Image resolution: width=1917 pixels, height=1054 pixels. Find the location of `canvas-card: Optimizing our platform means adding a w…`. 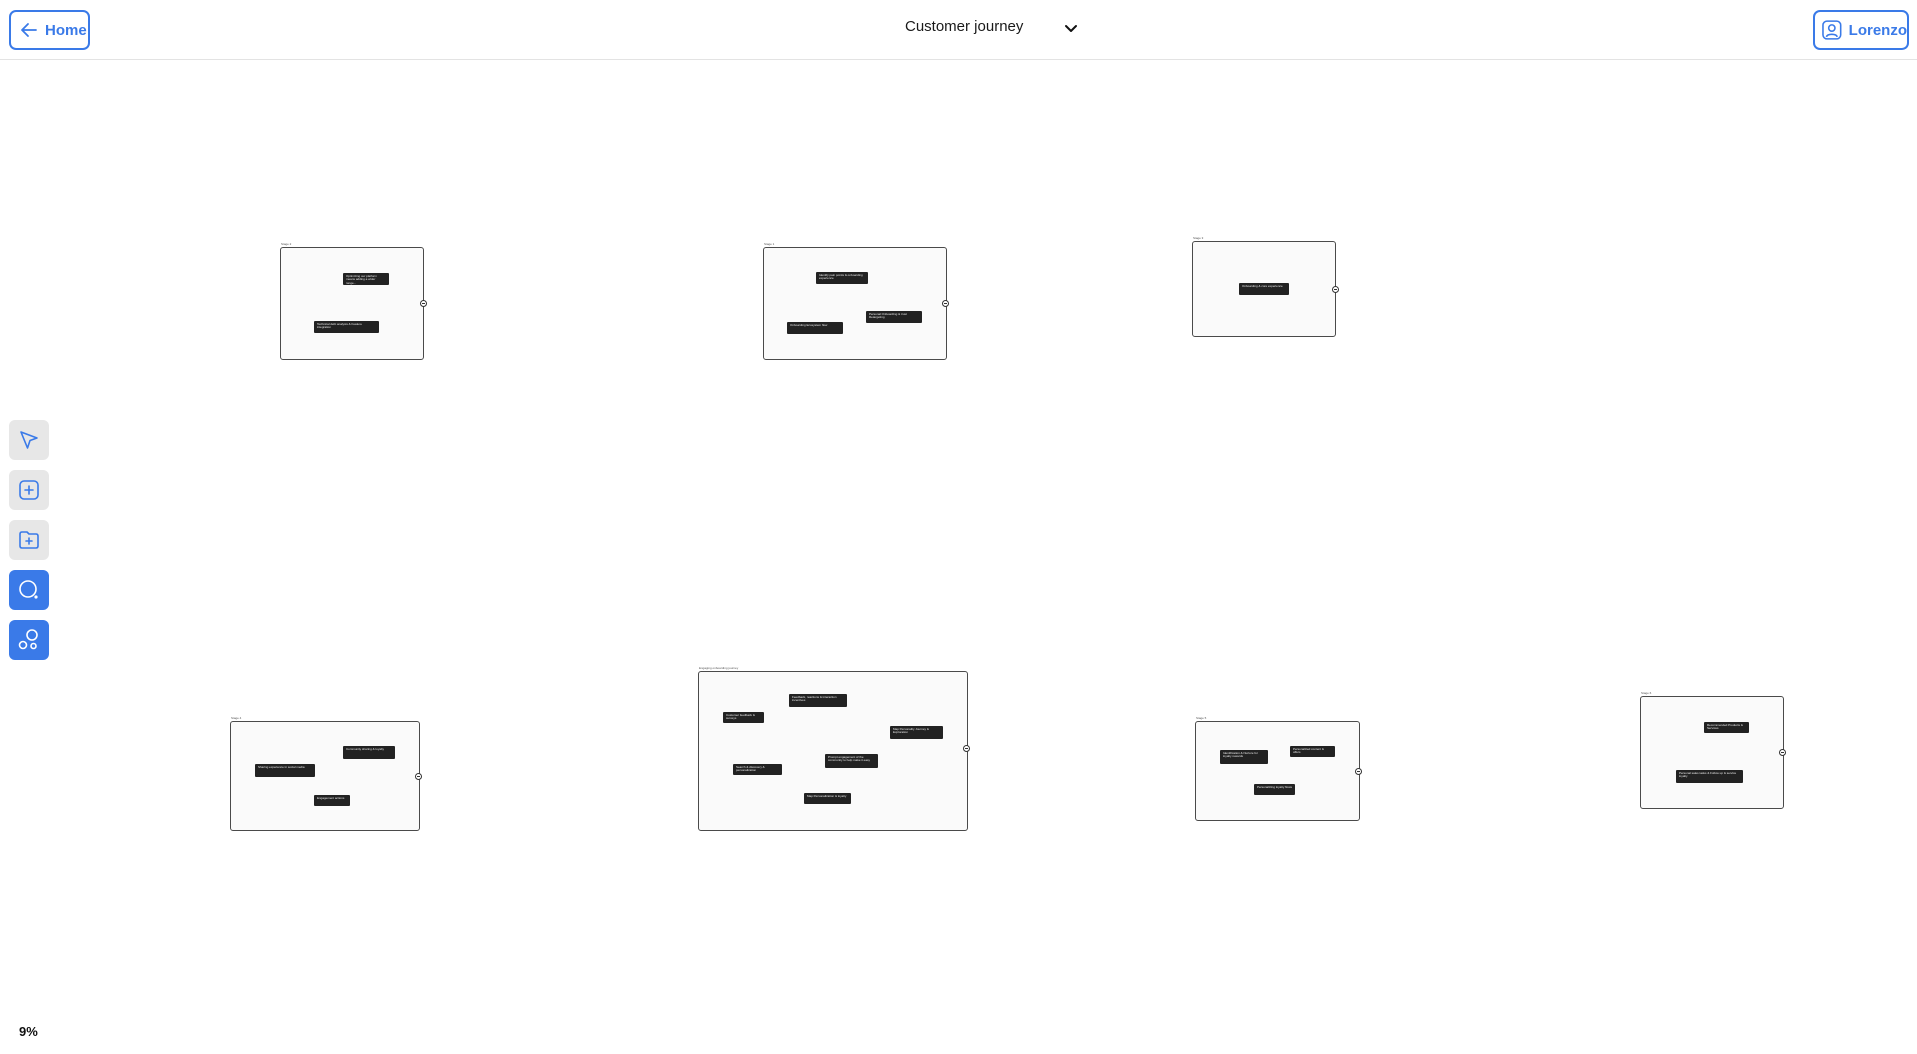

canvas-card: Optimizing our platform means adding a w… is located at coordinates (366, 279).